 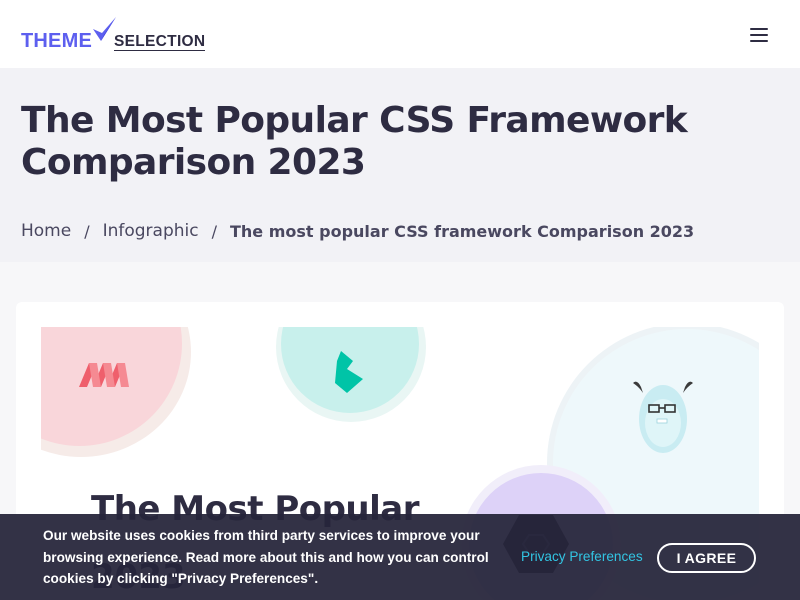 I want to click on privacy-preferences-link: Privacy Preferences, so click(x=582, y=556).